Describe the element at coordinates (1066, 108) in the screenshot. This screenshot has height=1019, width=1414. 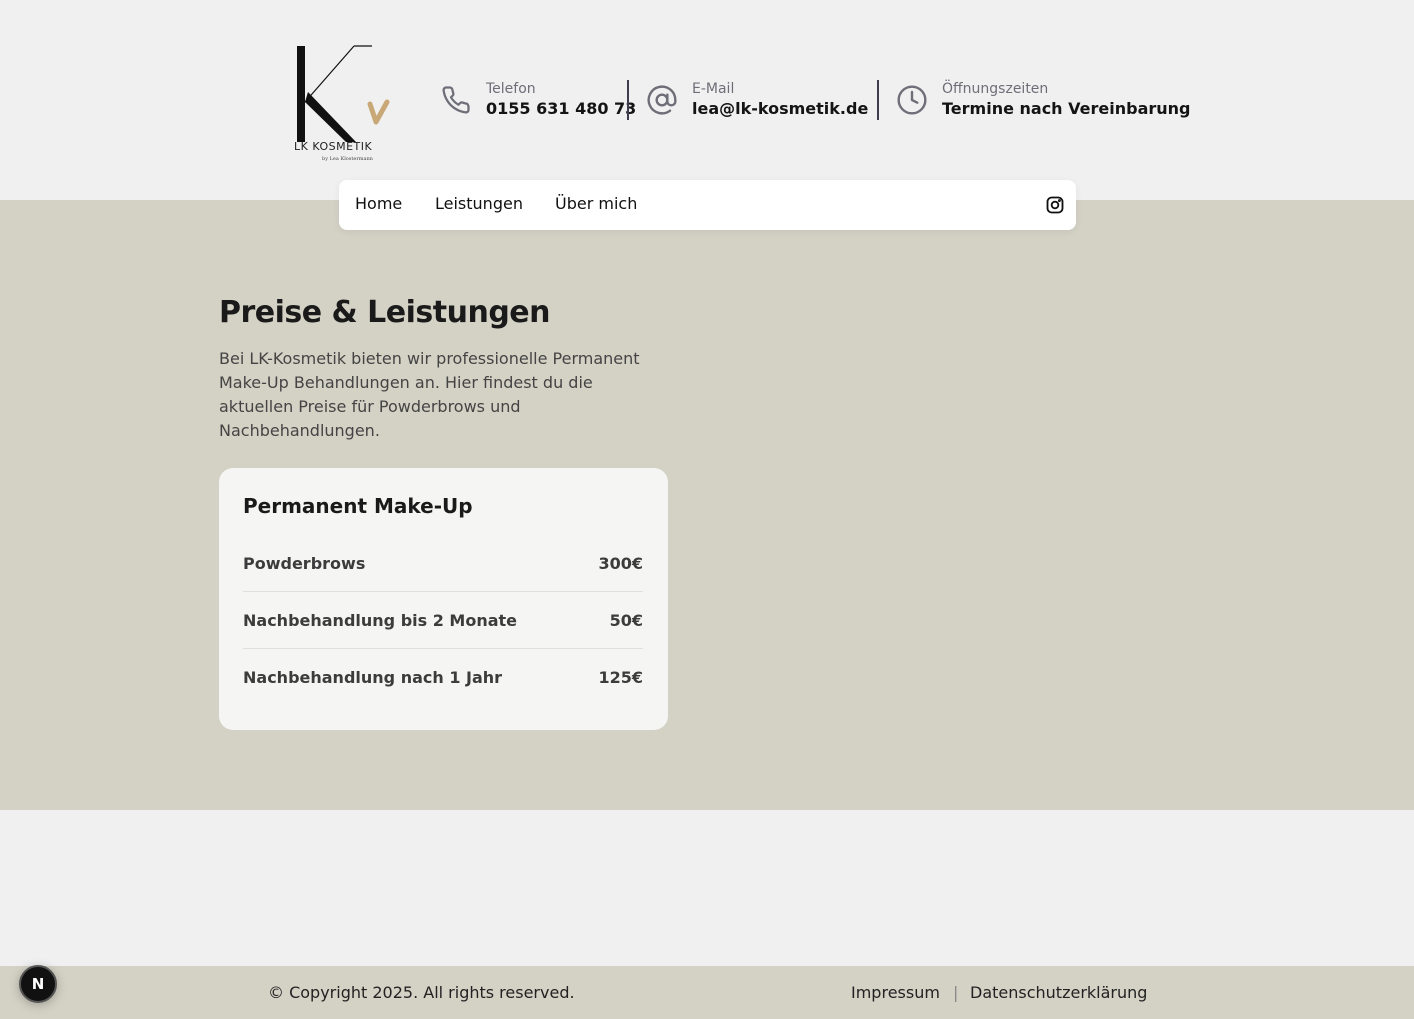
I see `opening-hours: Termine nach Vereinbarung` at that location.